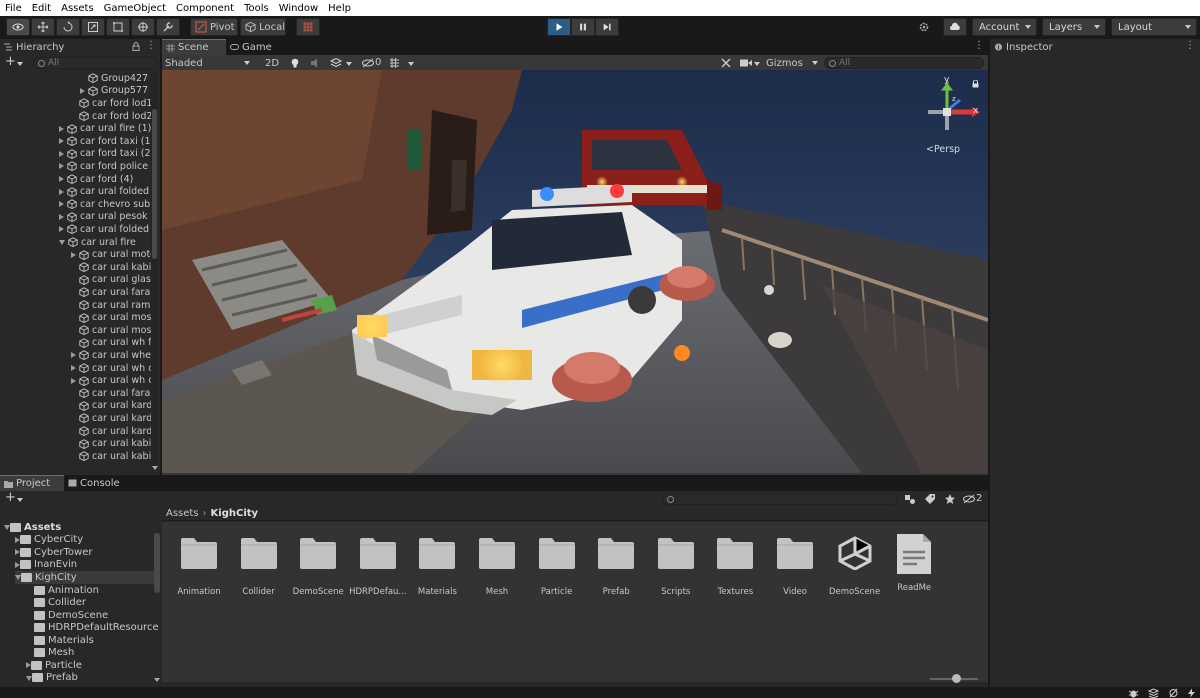 Image resolution: width=1200 pixels, height=698 pixels. What do you see at coordinates (263, 27) in the screenshot?
I see `local-toggle-button: Local` at bounding box center [263, 27].